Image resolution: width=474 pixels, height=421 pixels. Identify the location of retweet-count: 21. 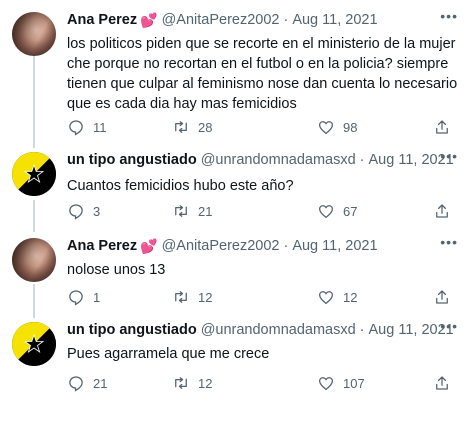
(205, 211).